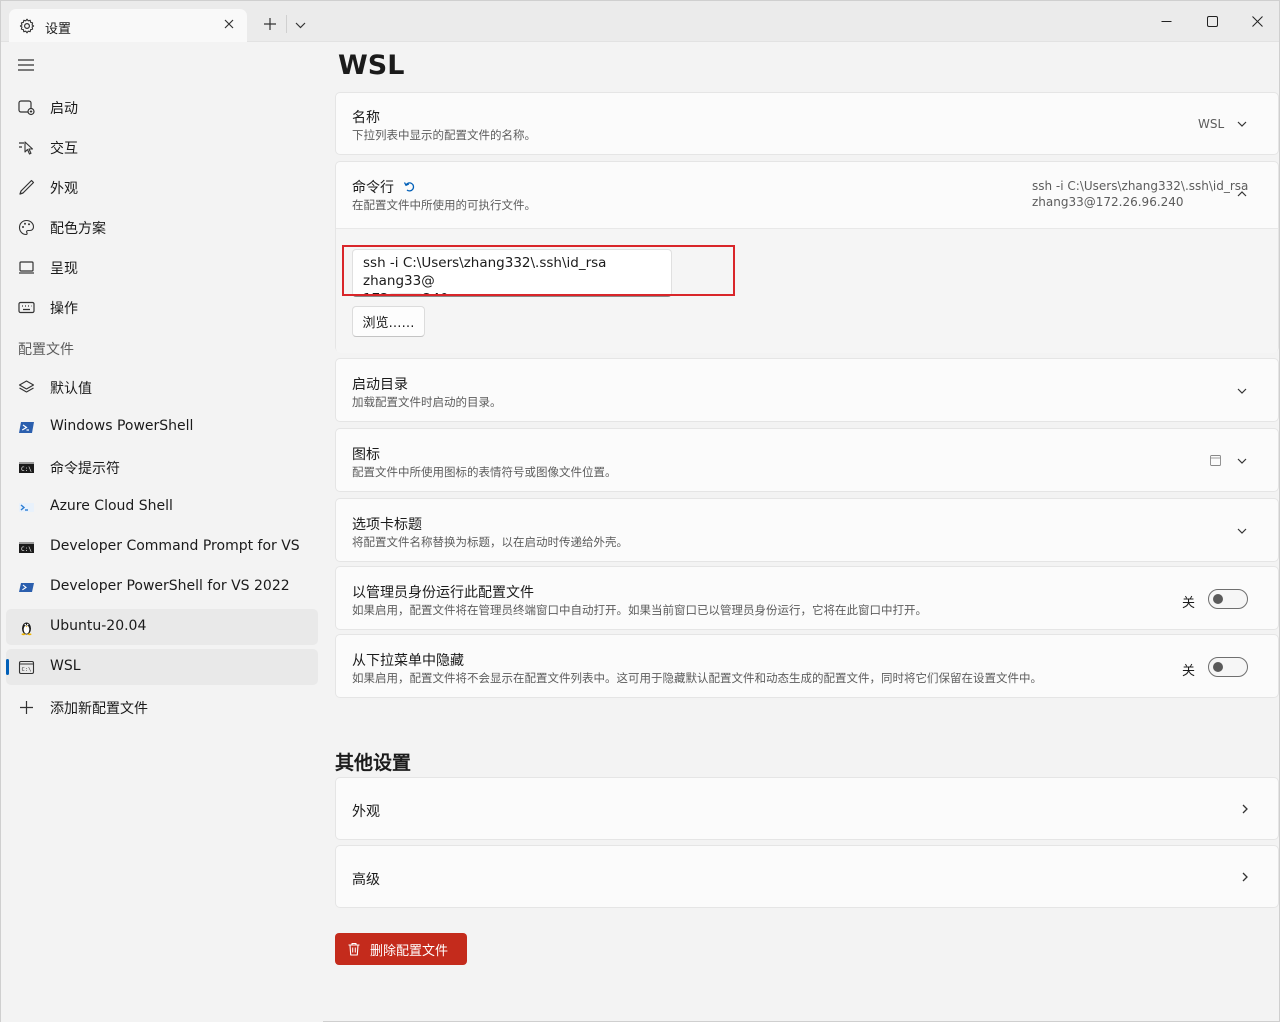 The width and height of the screenshot is (1280, 1022). What do you see at coordinates (26, 108) in the screenshot?
I see `launch-icon` at bounding box center [26, 108].